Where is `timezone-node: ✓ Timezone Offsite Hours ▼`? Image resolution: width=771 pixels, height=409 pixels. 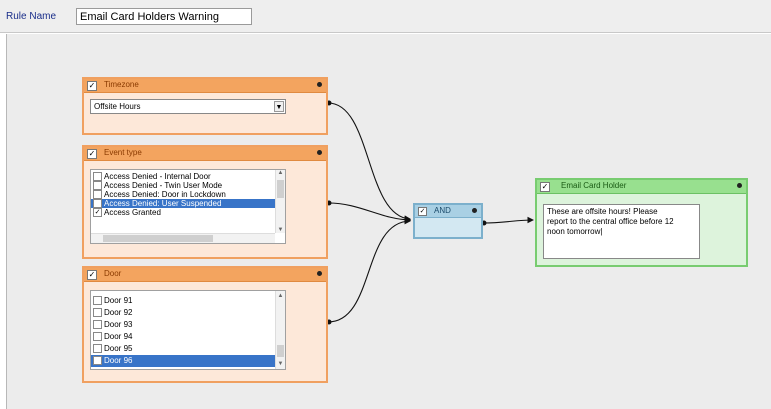
timezone-node: ✓ Timezone Offsite Hours ▼ is located at coordinates (205, 106).